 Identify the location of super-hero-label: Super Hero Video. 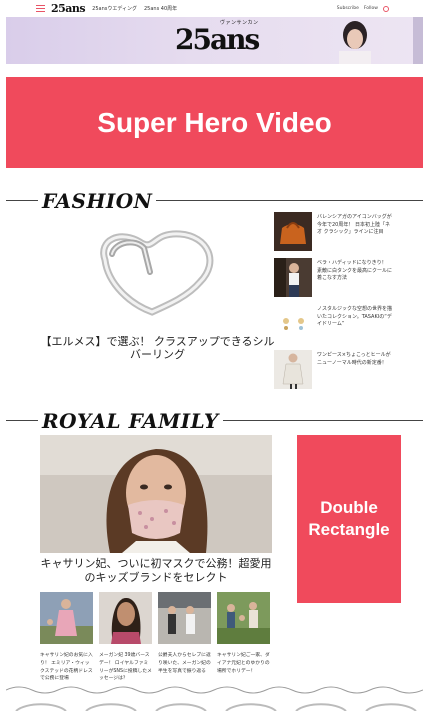
(214, 122).